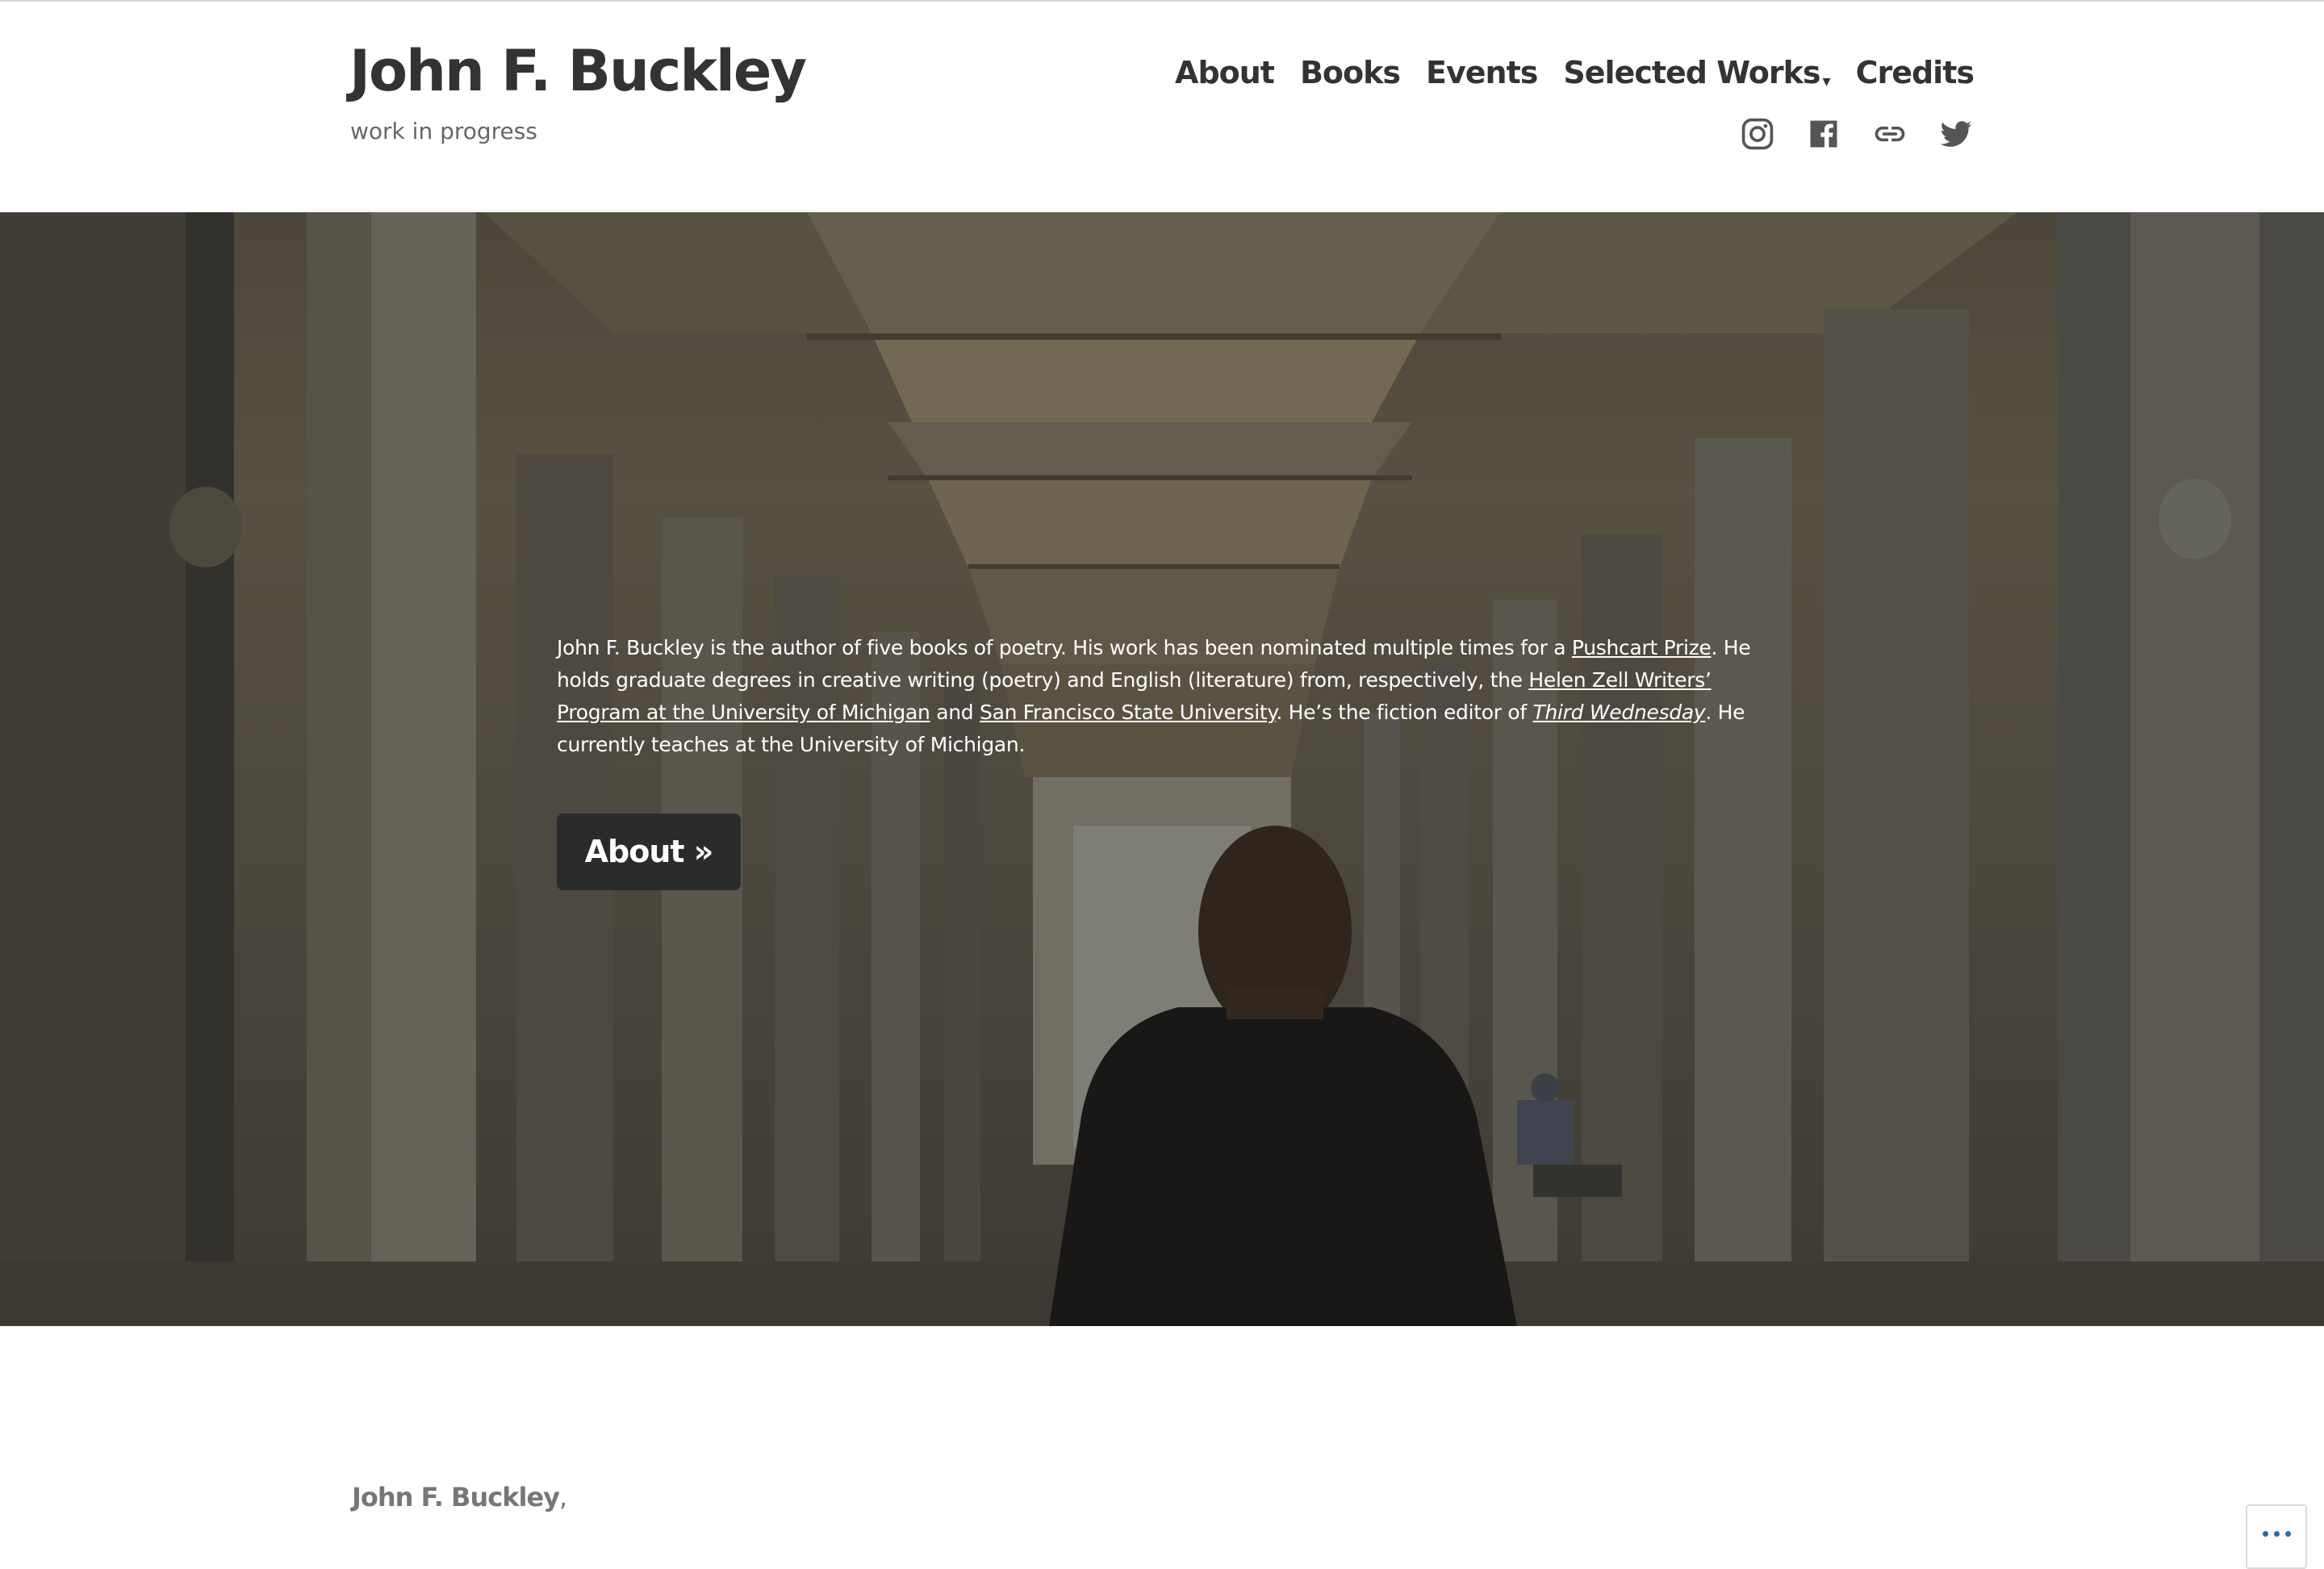 The image size is (2324, 1569). What do you see at coordinates (1692, 72) in the screenshot?
I see `nav-item-selected-works-label: Selected Works` at bounding box center [1692, 72].